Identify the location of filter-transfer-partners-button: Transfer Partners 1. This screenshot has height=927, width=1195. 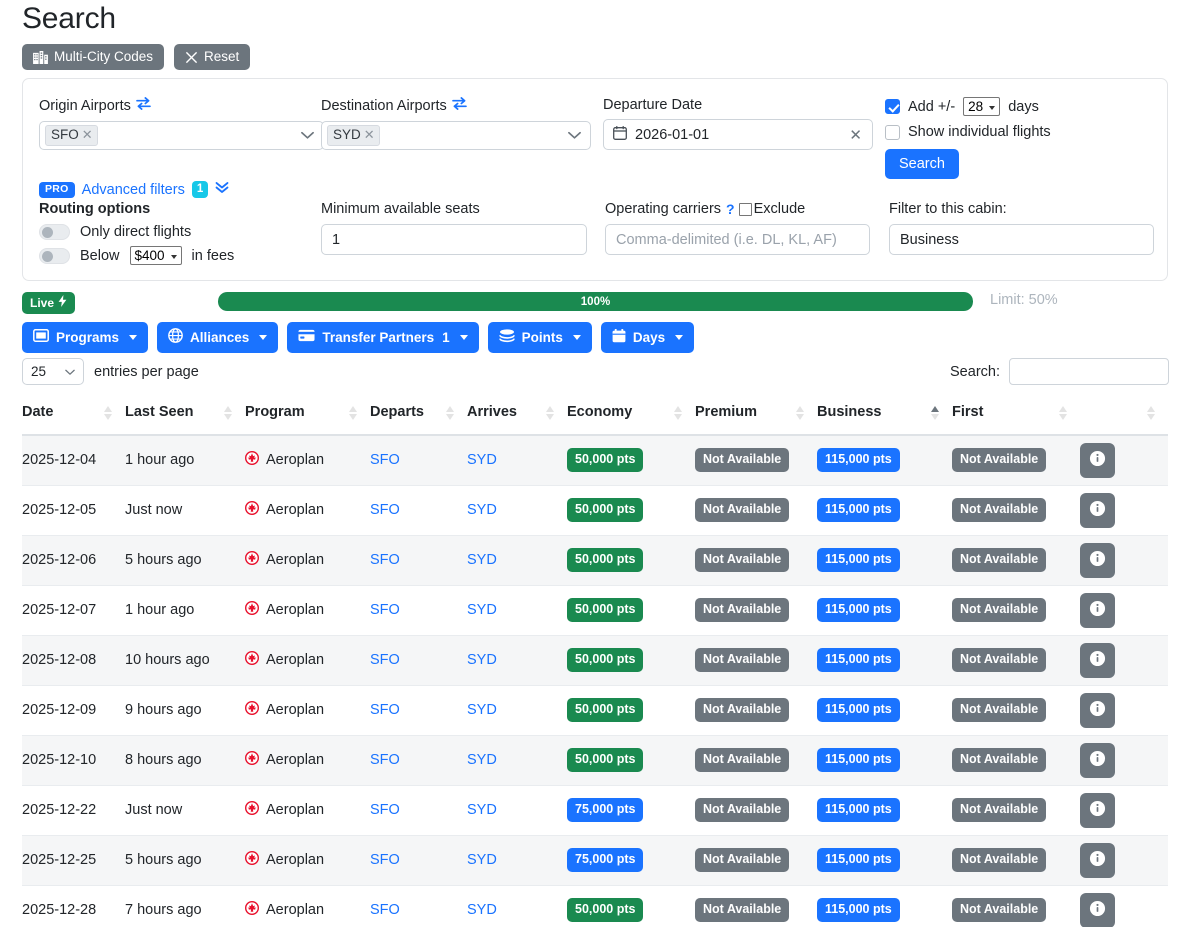
(383, 337).